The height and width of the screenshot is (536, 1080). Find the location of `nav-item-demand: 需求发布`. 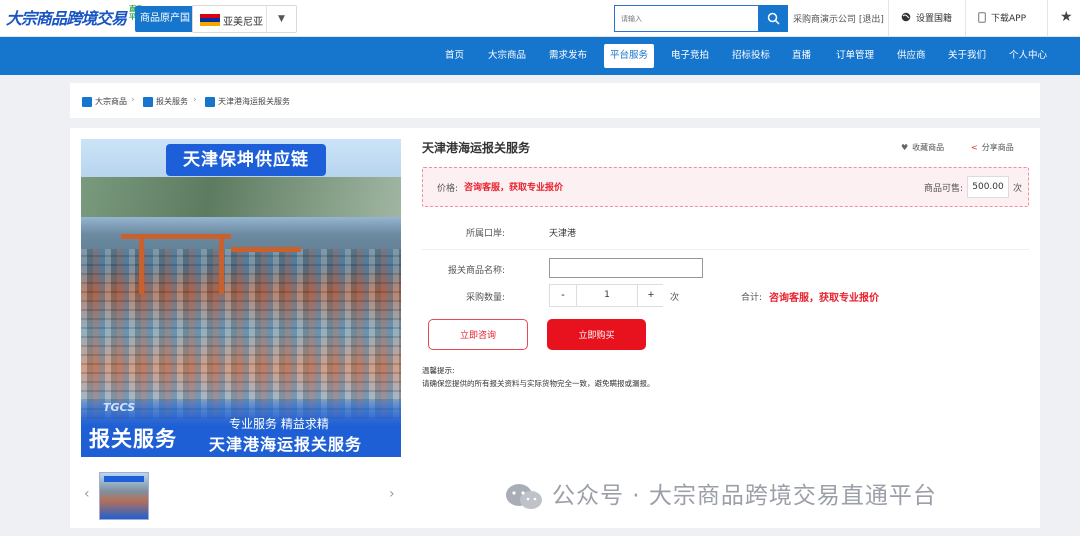

nav-item-demand: 需求发布 is located at coordinates (568, 56).